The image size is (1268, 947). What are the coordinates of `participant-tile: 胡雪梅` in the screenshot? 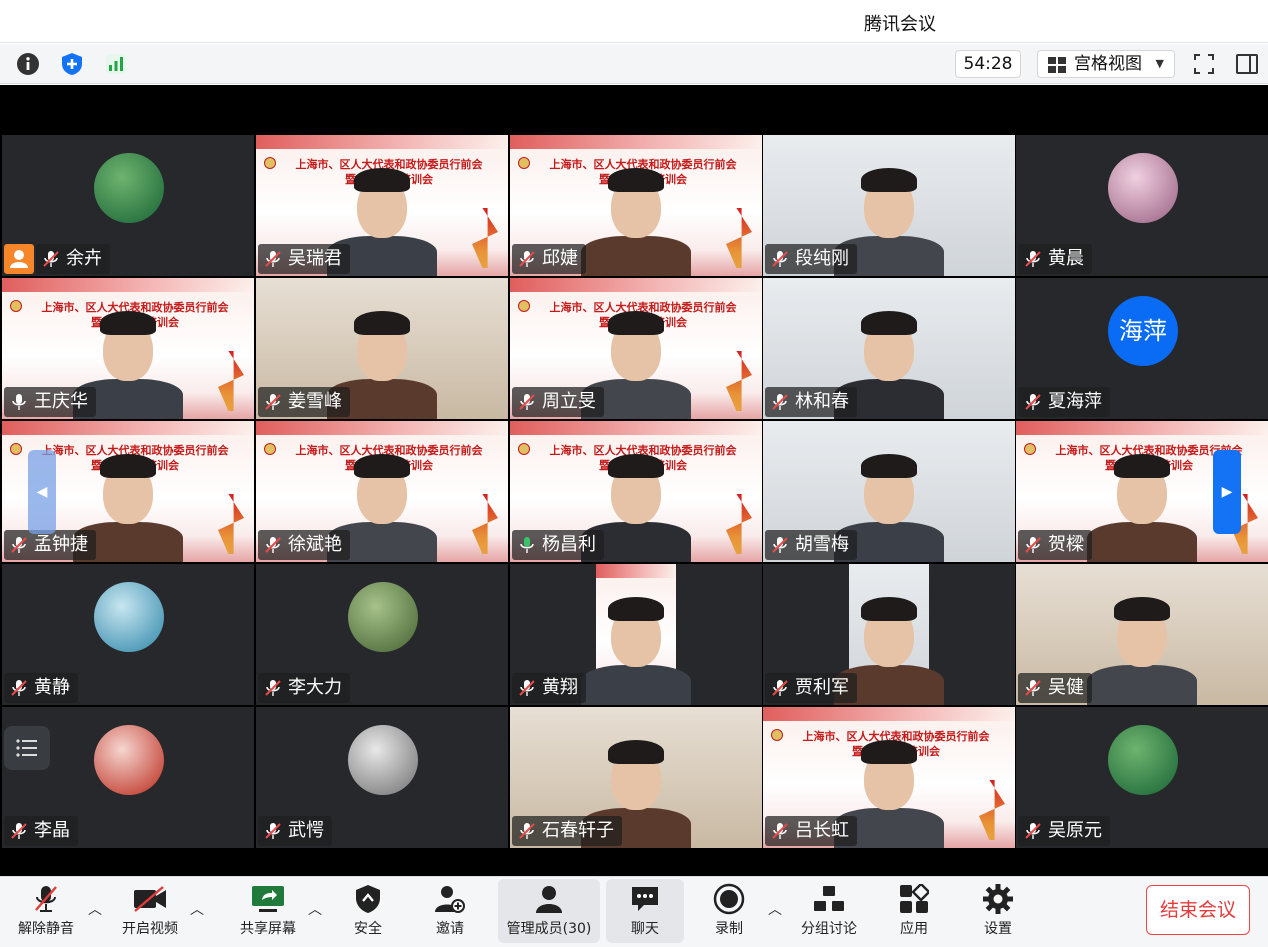 It's located at (889, 491).